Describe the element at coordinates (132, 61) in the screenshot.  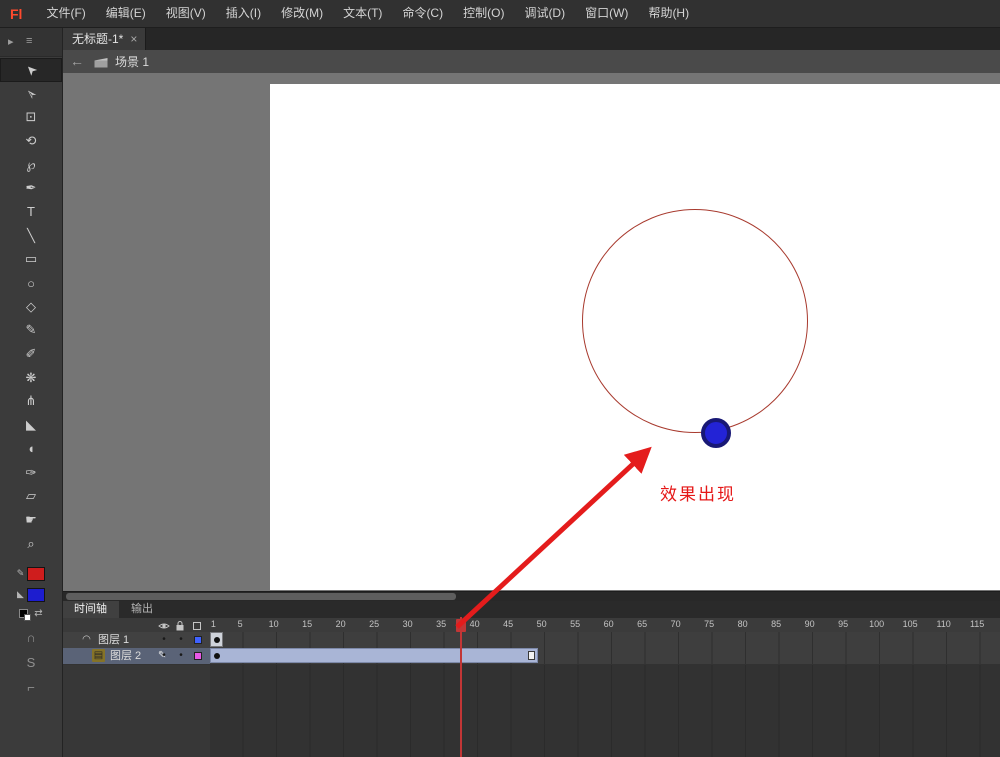
I see `scene-label: 场景 1` at that location.